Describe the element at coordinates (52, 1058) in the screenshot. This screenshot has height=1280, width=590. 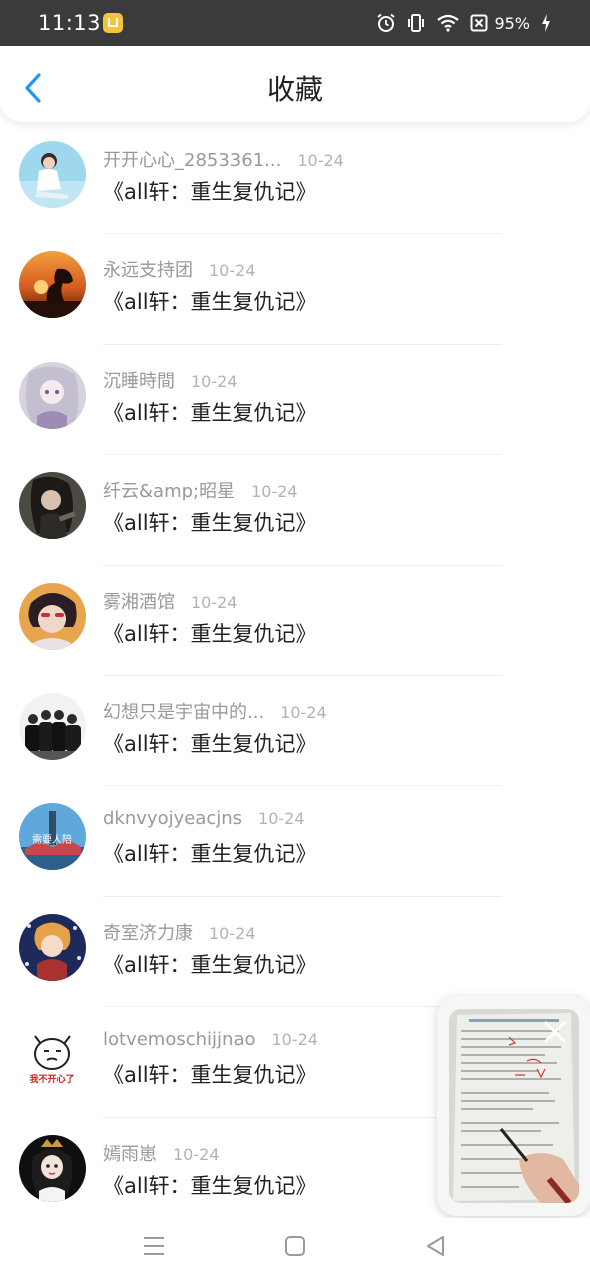
I see `avatar: 我不开心了` at that location.